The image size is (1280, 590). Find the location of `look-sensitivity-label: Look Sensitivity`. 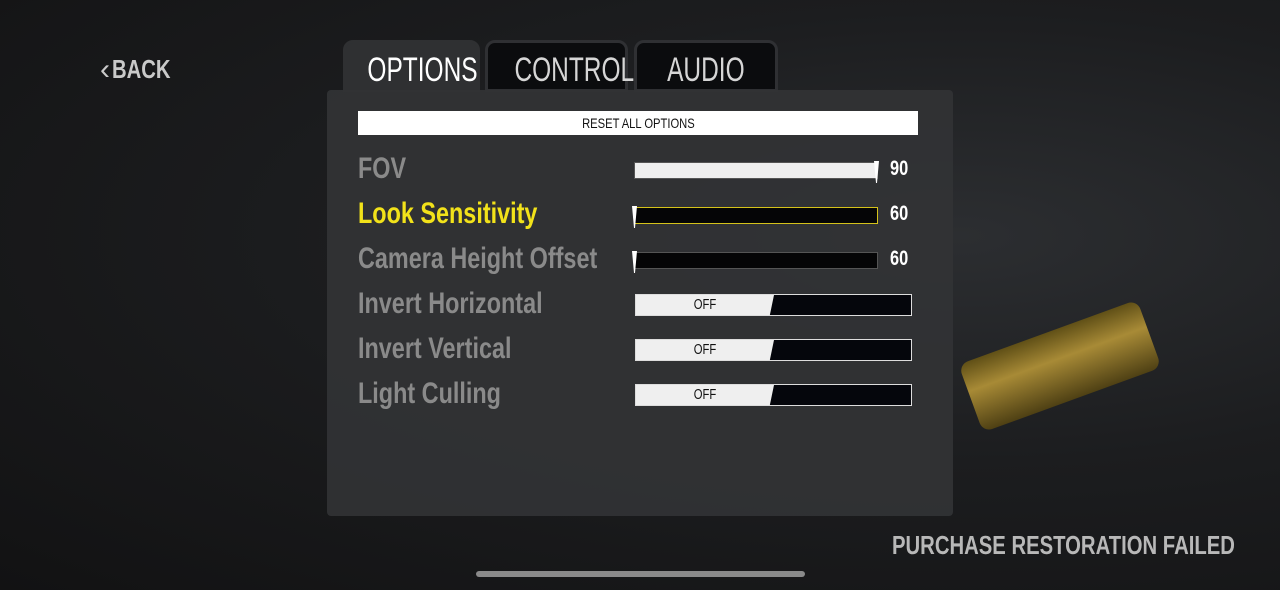

look-sensitivity-label: Look Sensitivity is located at coordinates (448, 213).